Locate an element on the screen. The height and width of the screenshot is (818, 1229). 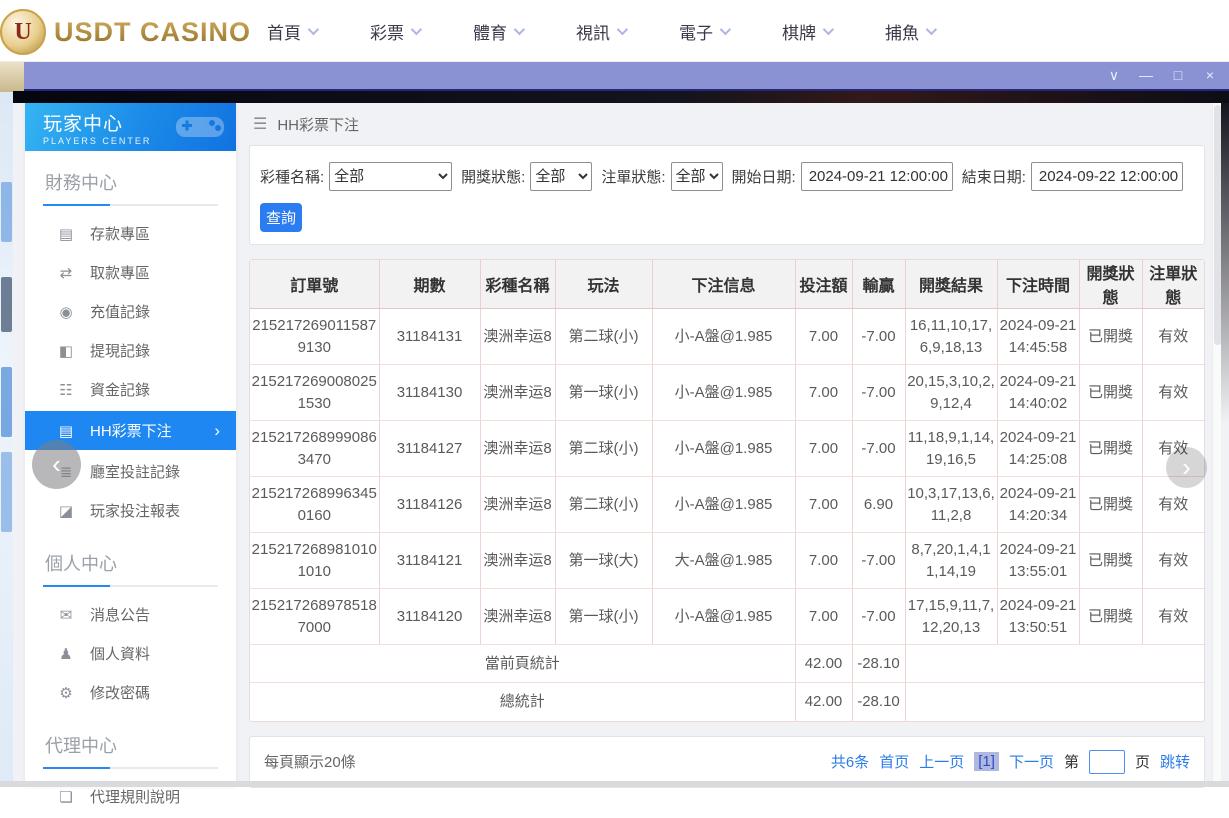
sidebar-item-label: 取款專區 is located at coordinates (120, 273).